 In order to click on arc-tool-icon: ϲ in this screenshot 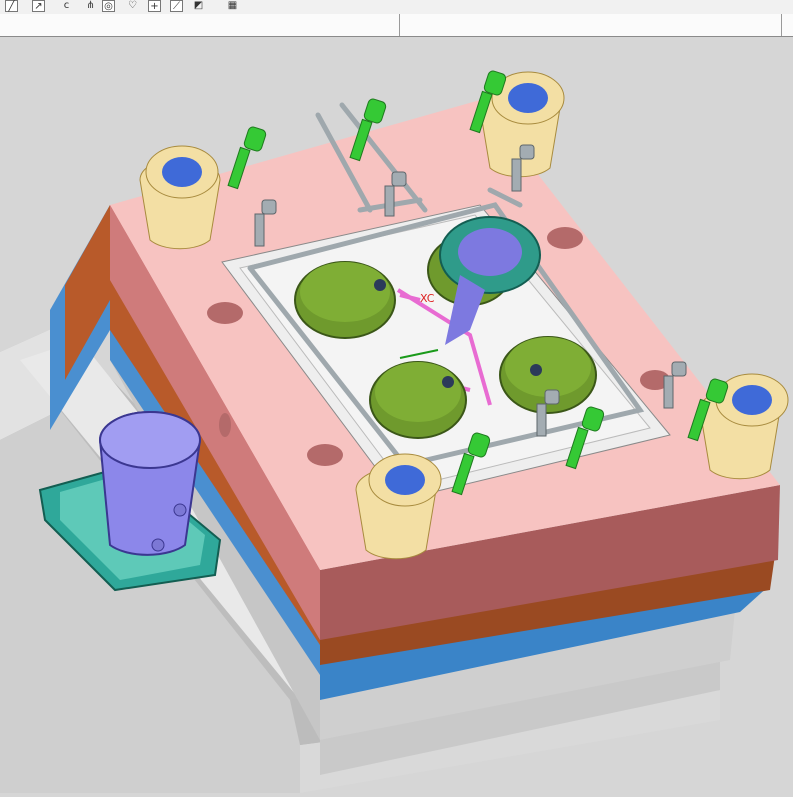, I will do `click(66, 6)`.